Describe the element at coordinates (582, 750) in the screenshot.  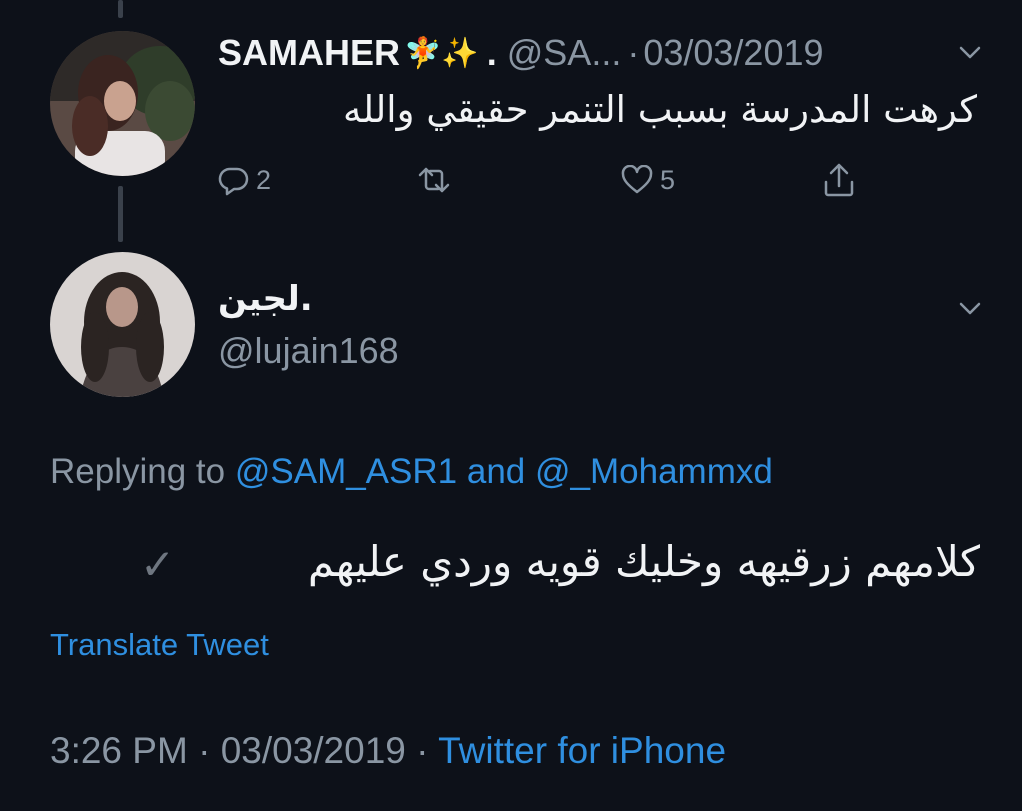
I see `tweet-source-link: Twitter for iPhone` at that location.